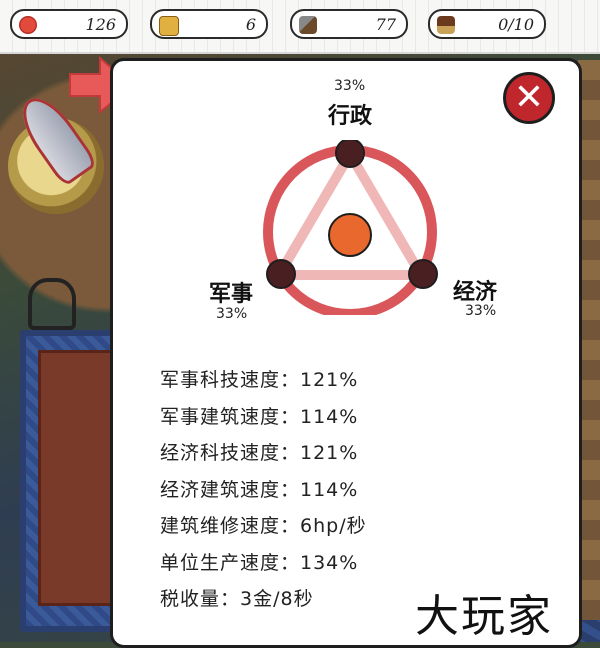 The width and height of the screenshot is (600, 648). Describe the element at coordinates (487, 24) in the screenshot. I see `population-counter: 0/10` at that location.